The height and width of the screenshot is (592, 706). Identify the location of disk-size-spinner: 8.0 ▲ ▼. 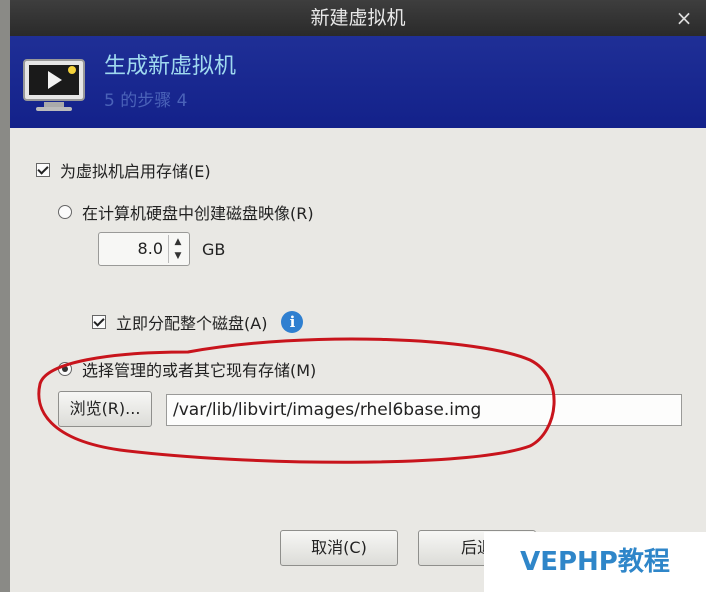
(144, 249).